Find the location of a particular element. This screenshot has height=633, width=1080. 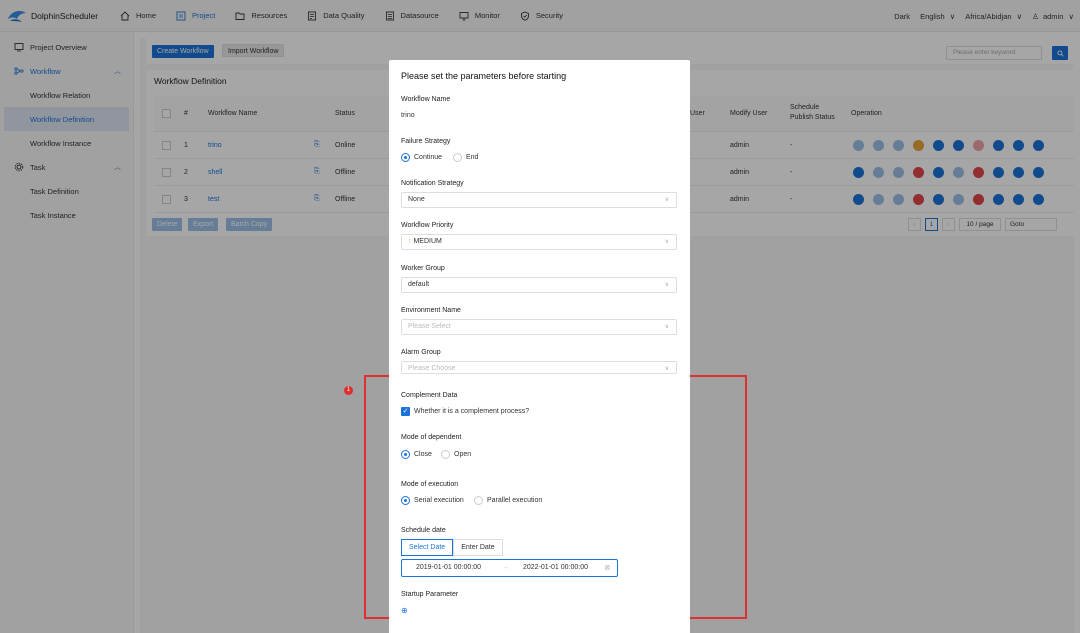

radio-label: Parallel execution is located at coordinates (515, 500).